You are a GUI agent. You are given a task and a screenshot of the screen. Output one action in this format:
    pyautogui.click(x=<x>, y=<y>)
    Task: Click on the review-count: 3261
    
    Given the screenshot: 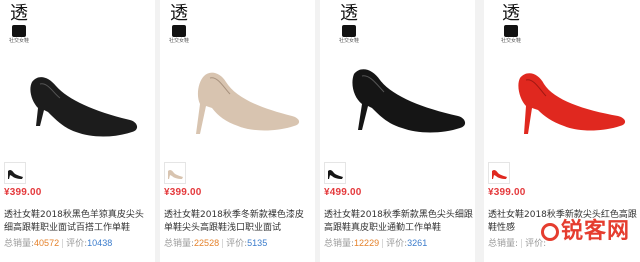 What is the action you would take?
    pyautogui.click(x=417, y=243)
    